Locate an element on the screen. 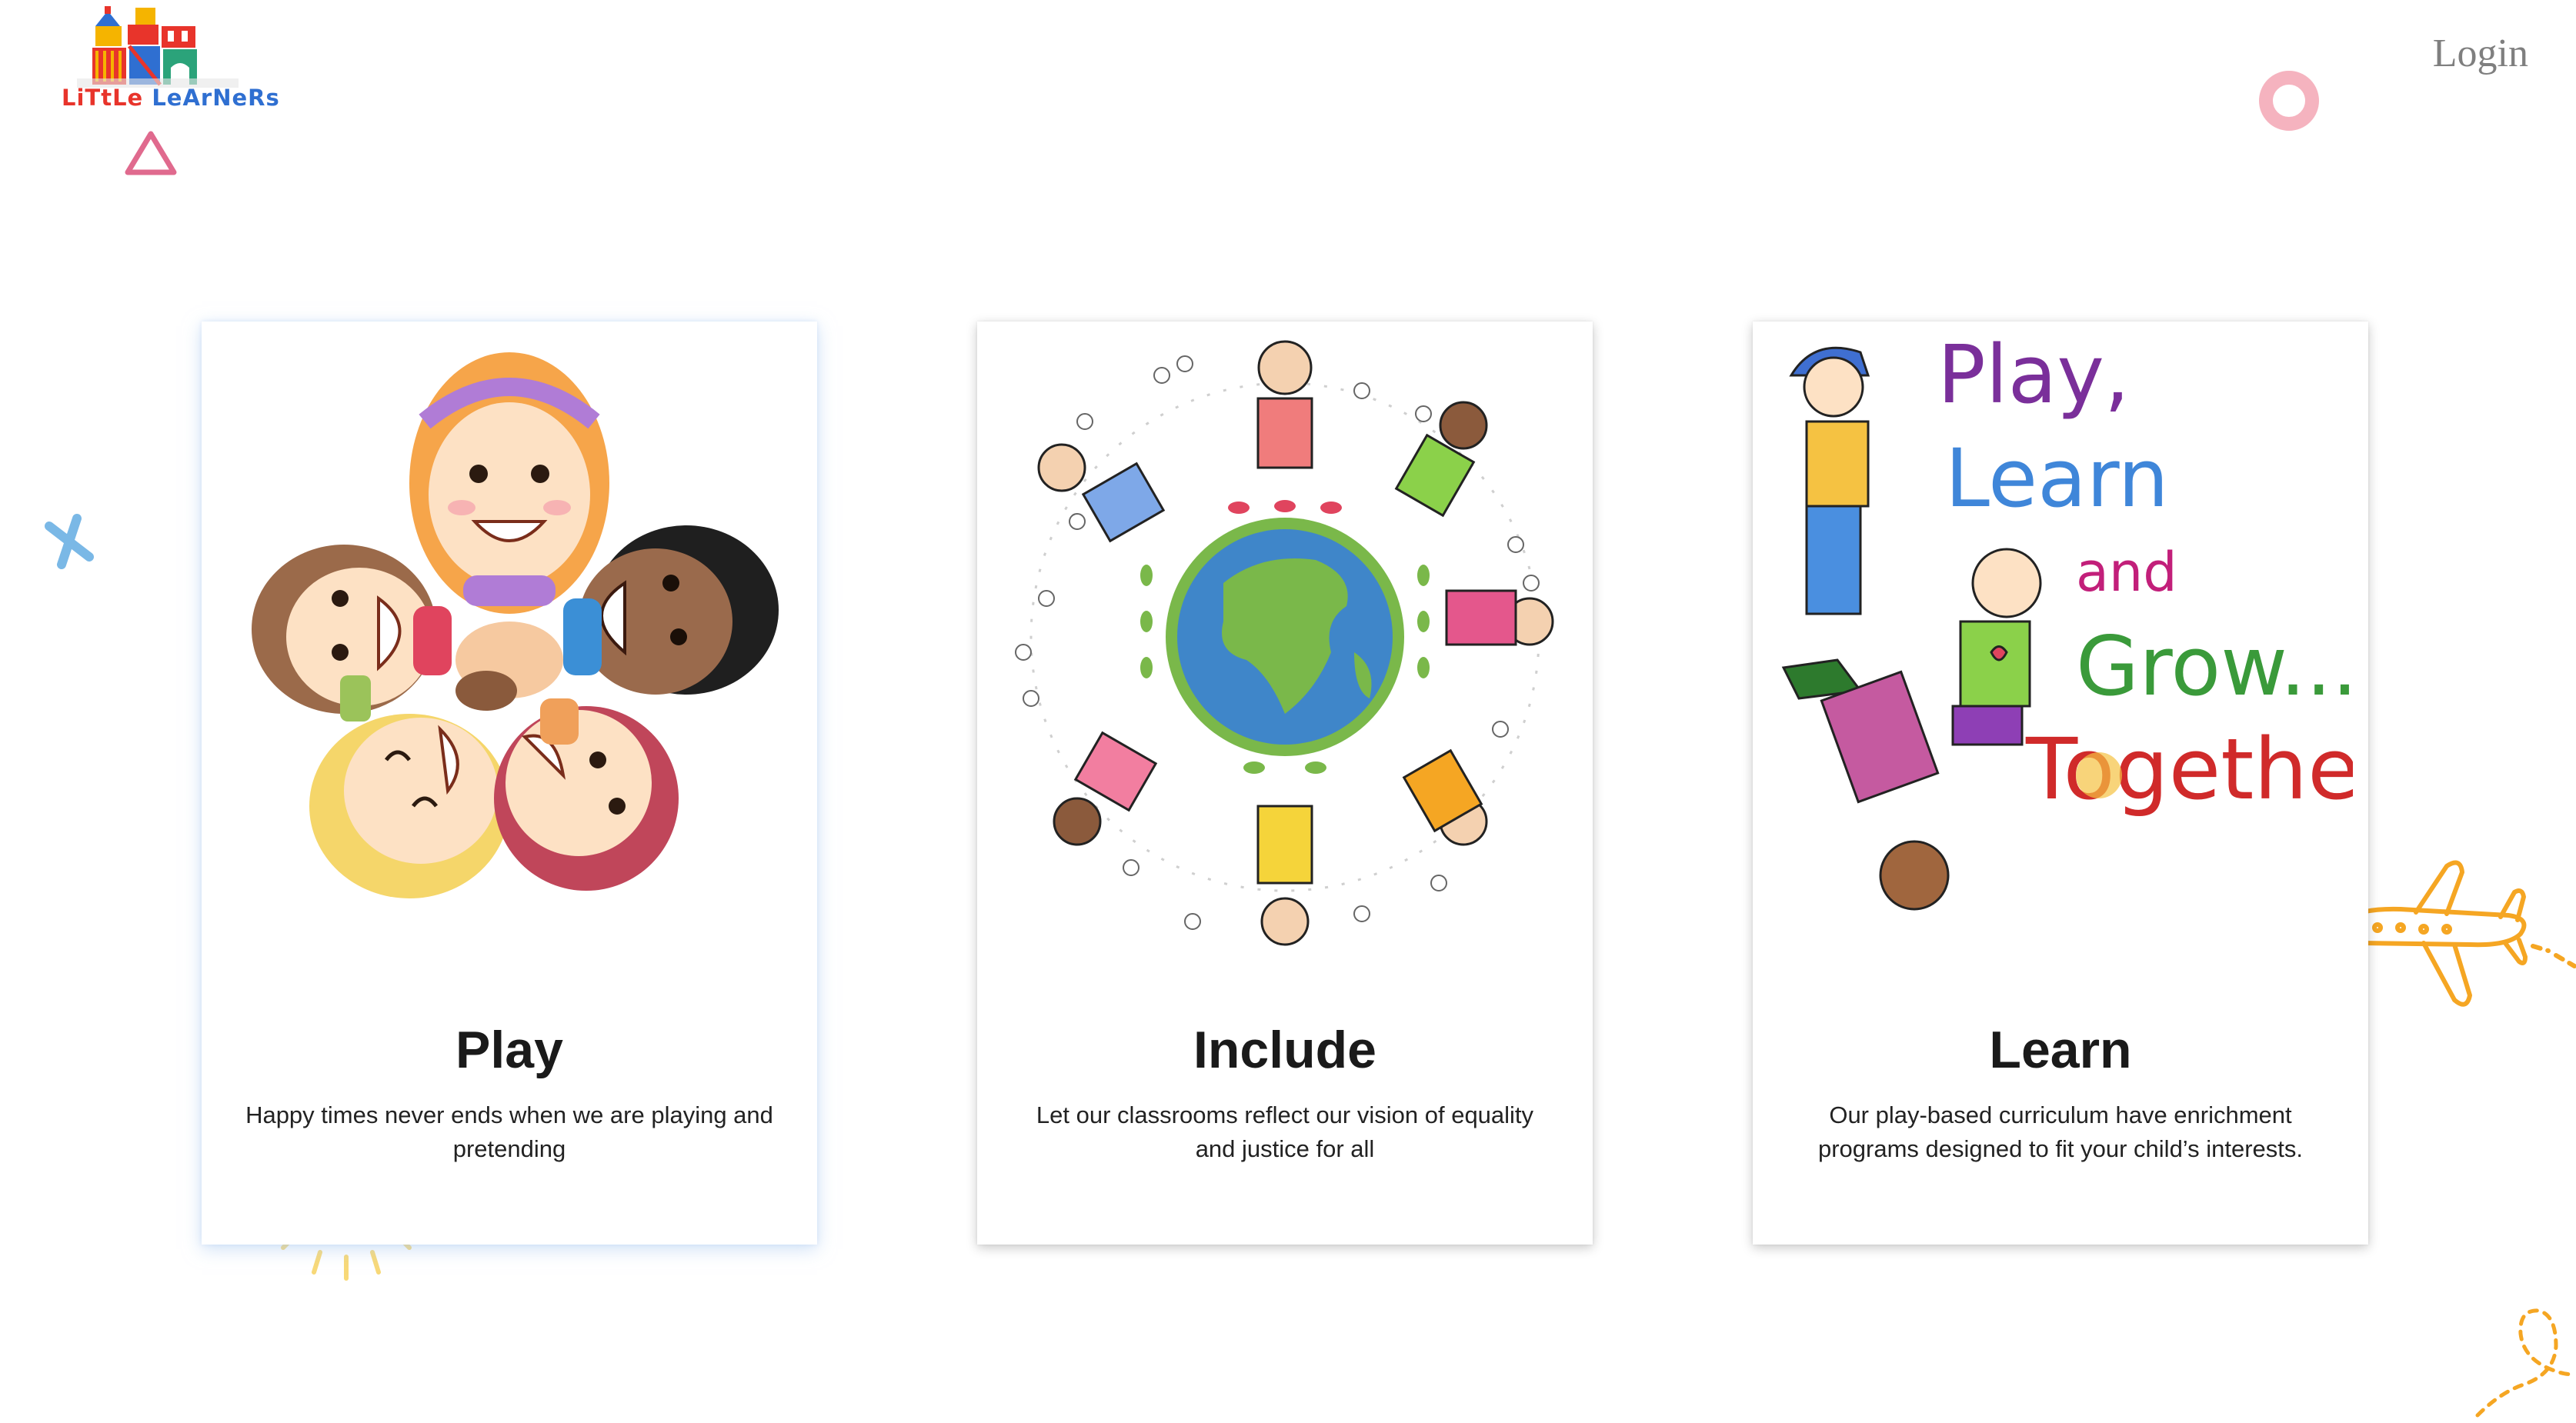 This screenshot has height=1423, width=2576. circle-icon is located at coordinates (2289, 101).